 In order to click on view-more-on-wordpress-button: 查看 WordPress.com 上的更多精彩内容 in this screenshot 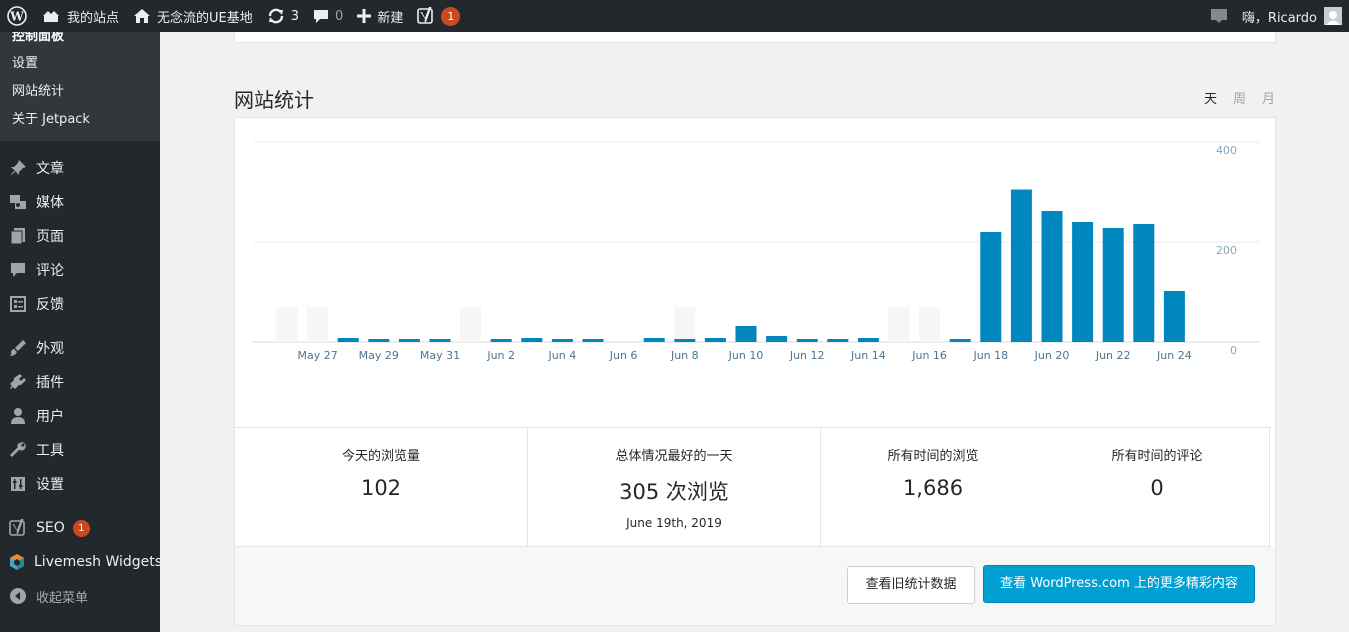, I will do `click(1119, 584)`.